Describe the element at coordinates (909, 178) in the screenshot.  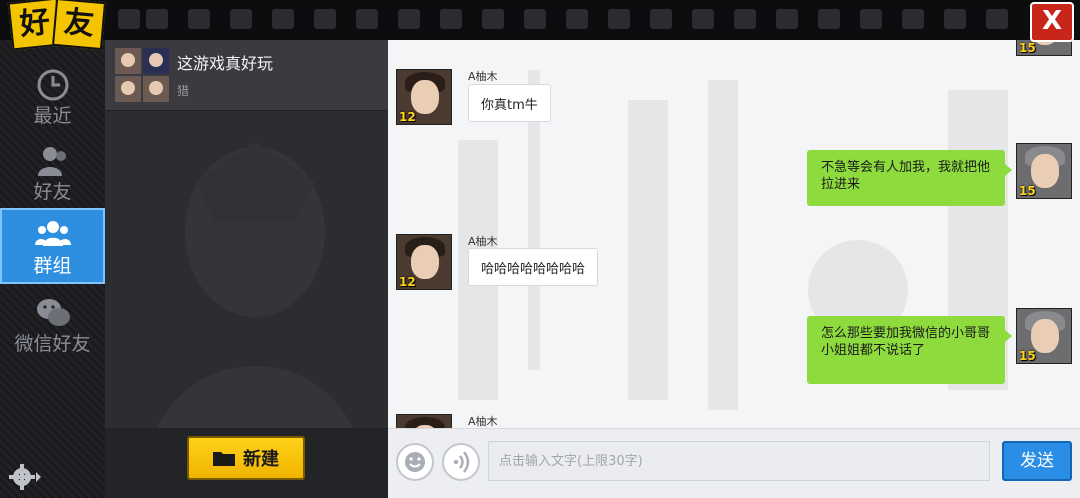
I see `message-bubble: 不急等会有人加我，我就把他拉进来` at that location.